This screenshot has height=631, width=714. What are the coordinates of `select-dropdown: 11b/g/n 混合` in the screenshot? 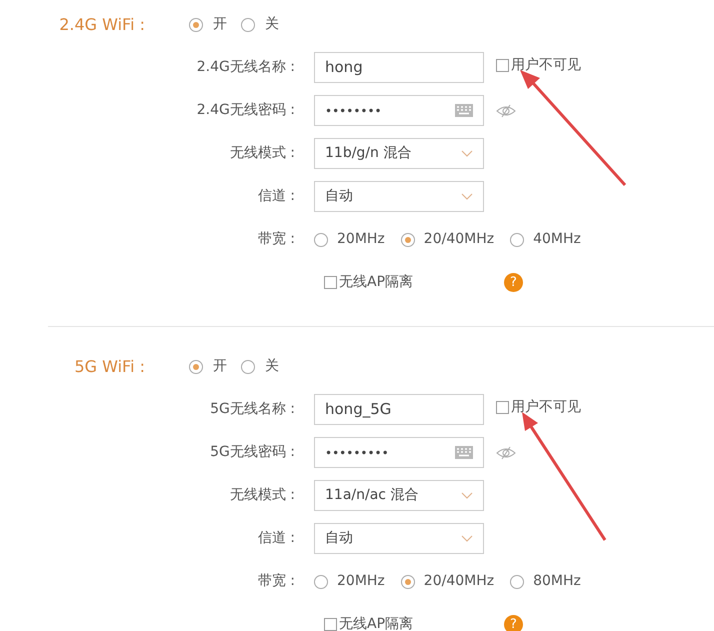 It's located at (399, 153).